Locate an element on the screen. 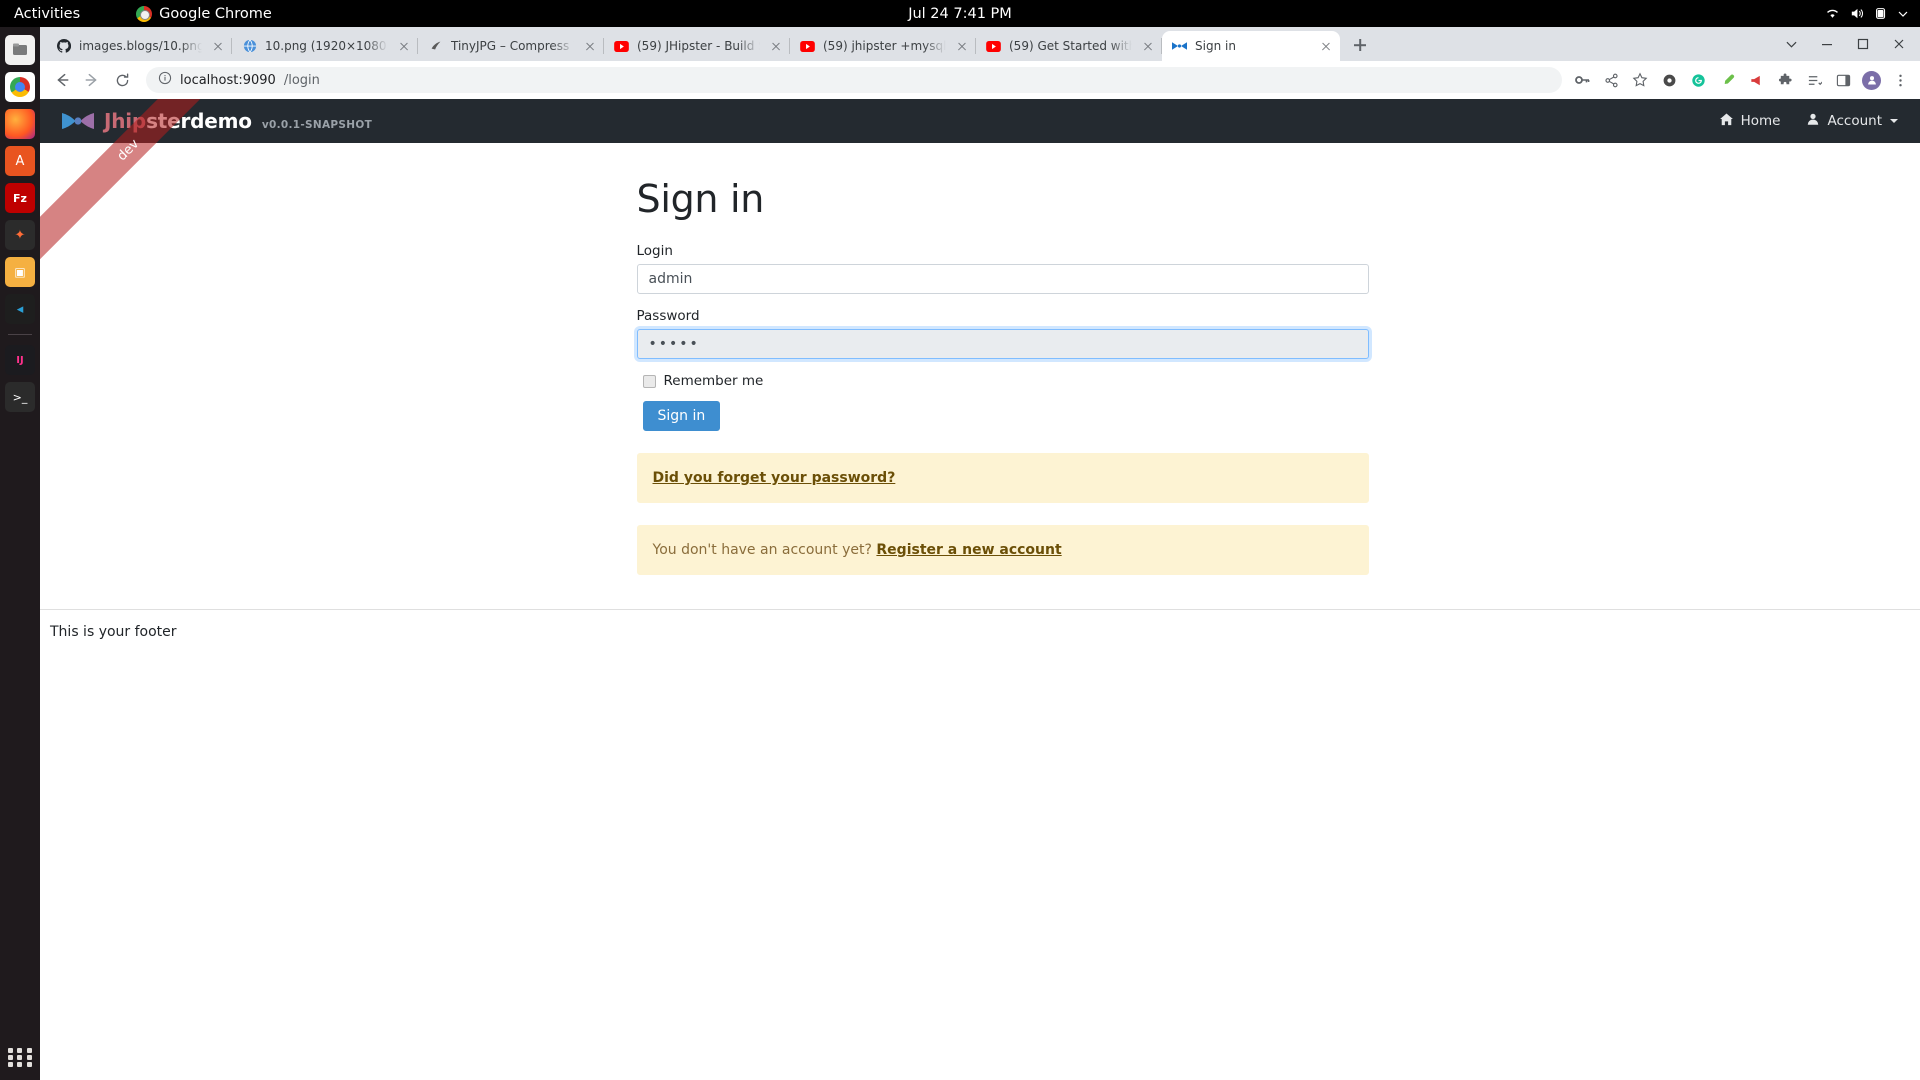 This screenshot has height=1080, width=1920. volume-icon is located at coordinates (1856, 13).